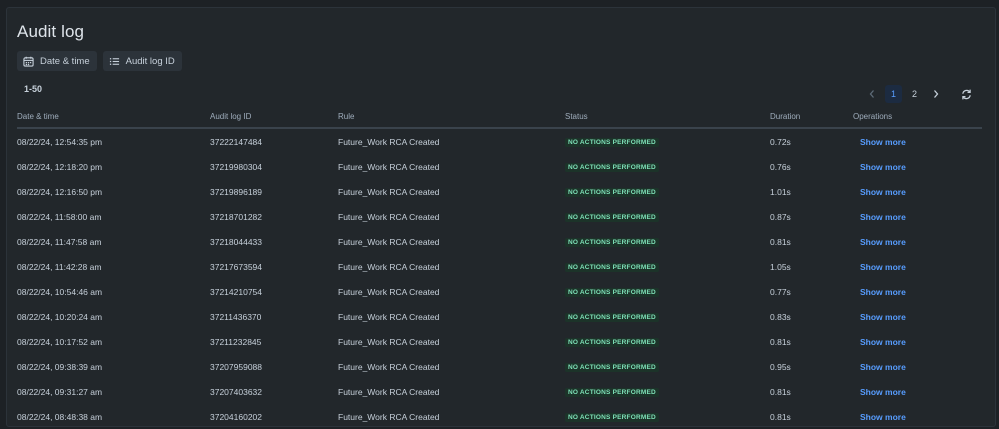  What do you see at coordinates (59, 267) in the screenshot?
I see `row-date-time-cell: 08/22/24, 11:42:28 am` at bounding box center [59, 267].